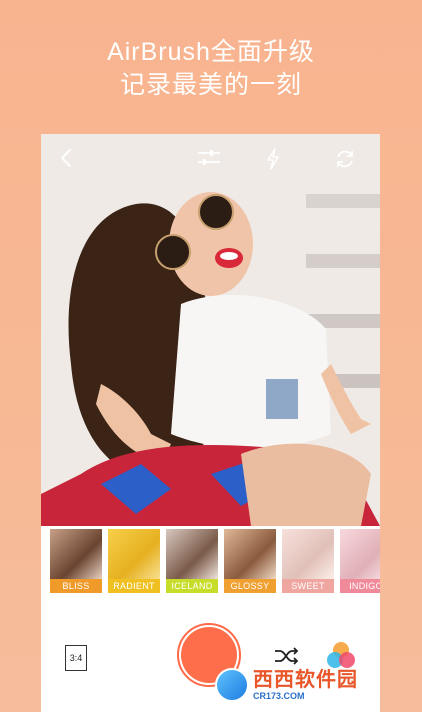 This screenshot has width=422, height=712. I want to click on aspect-ratio-button: 3:4, so click(76, 658).